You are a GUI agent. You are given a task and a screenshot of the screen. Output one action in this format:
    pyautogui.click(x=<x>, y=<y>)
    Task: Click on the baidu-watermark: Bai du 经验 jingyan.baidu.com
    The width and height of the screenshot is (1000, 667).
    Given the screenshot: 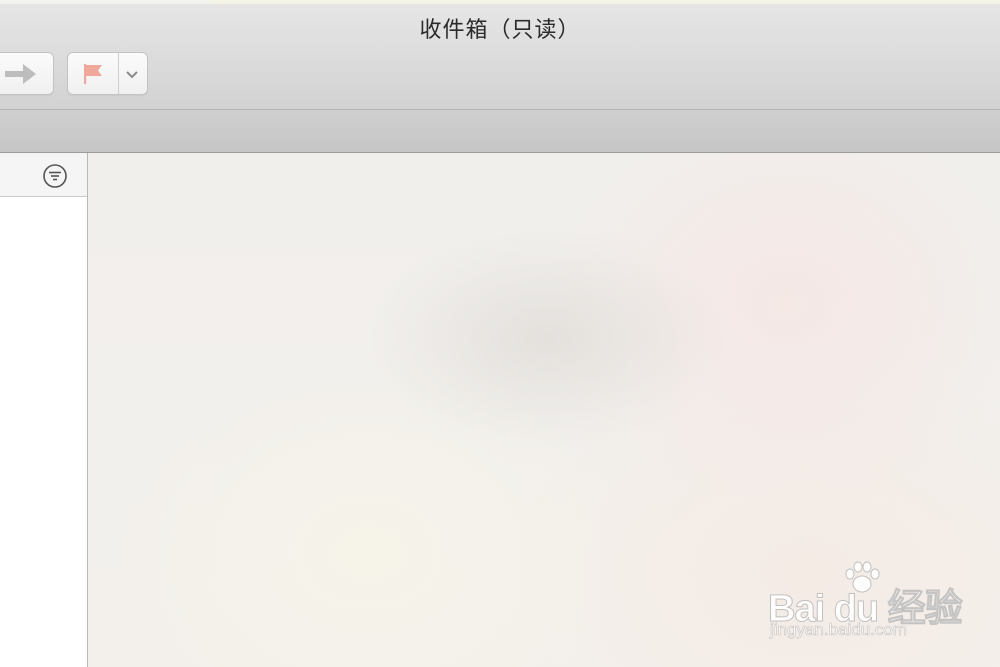 What is the action you would take?
    pyautogui.click(x=878, y=605)
    